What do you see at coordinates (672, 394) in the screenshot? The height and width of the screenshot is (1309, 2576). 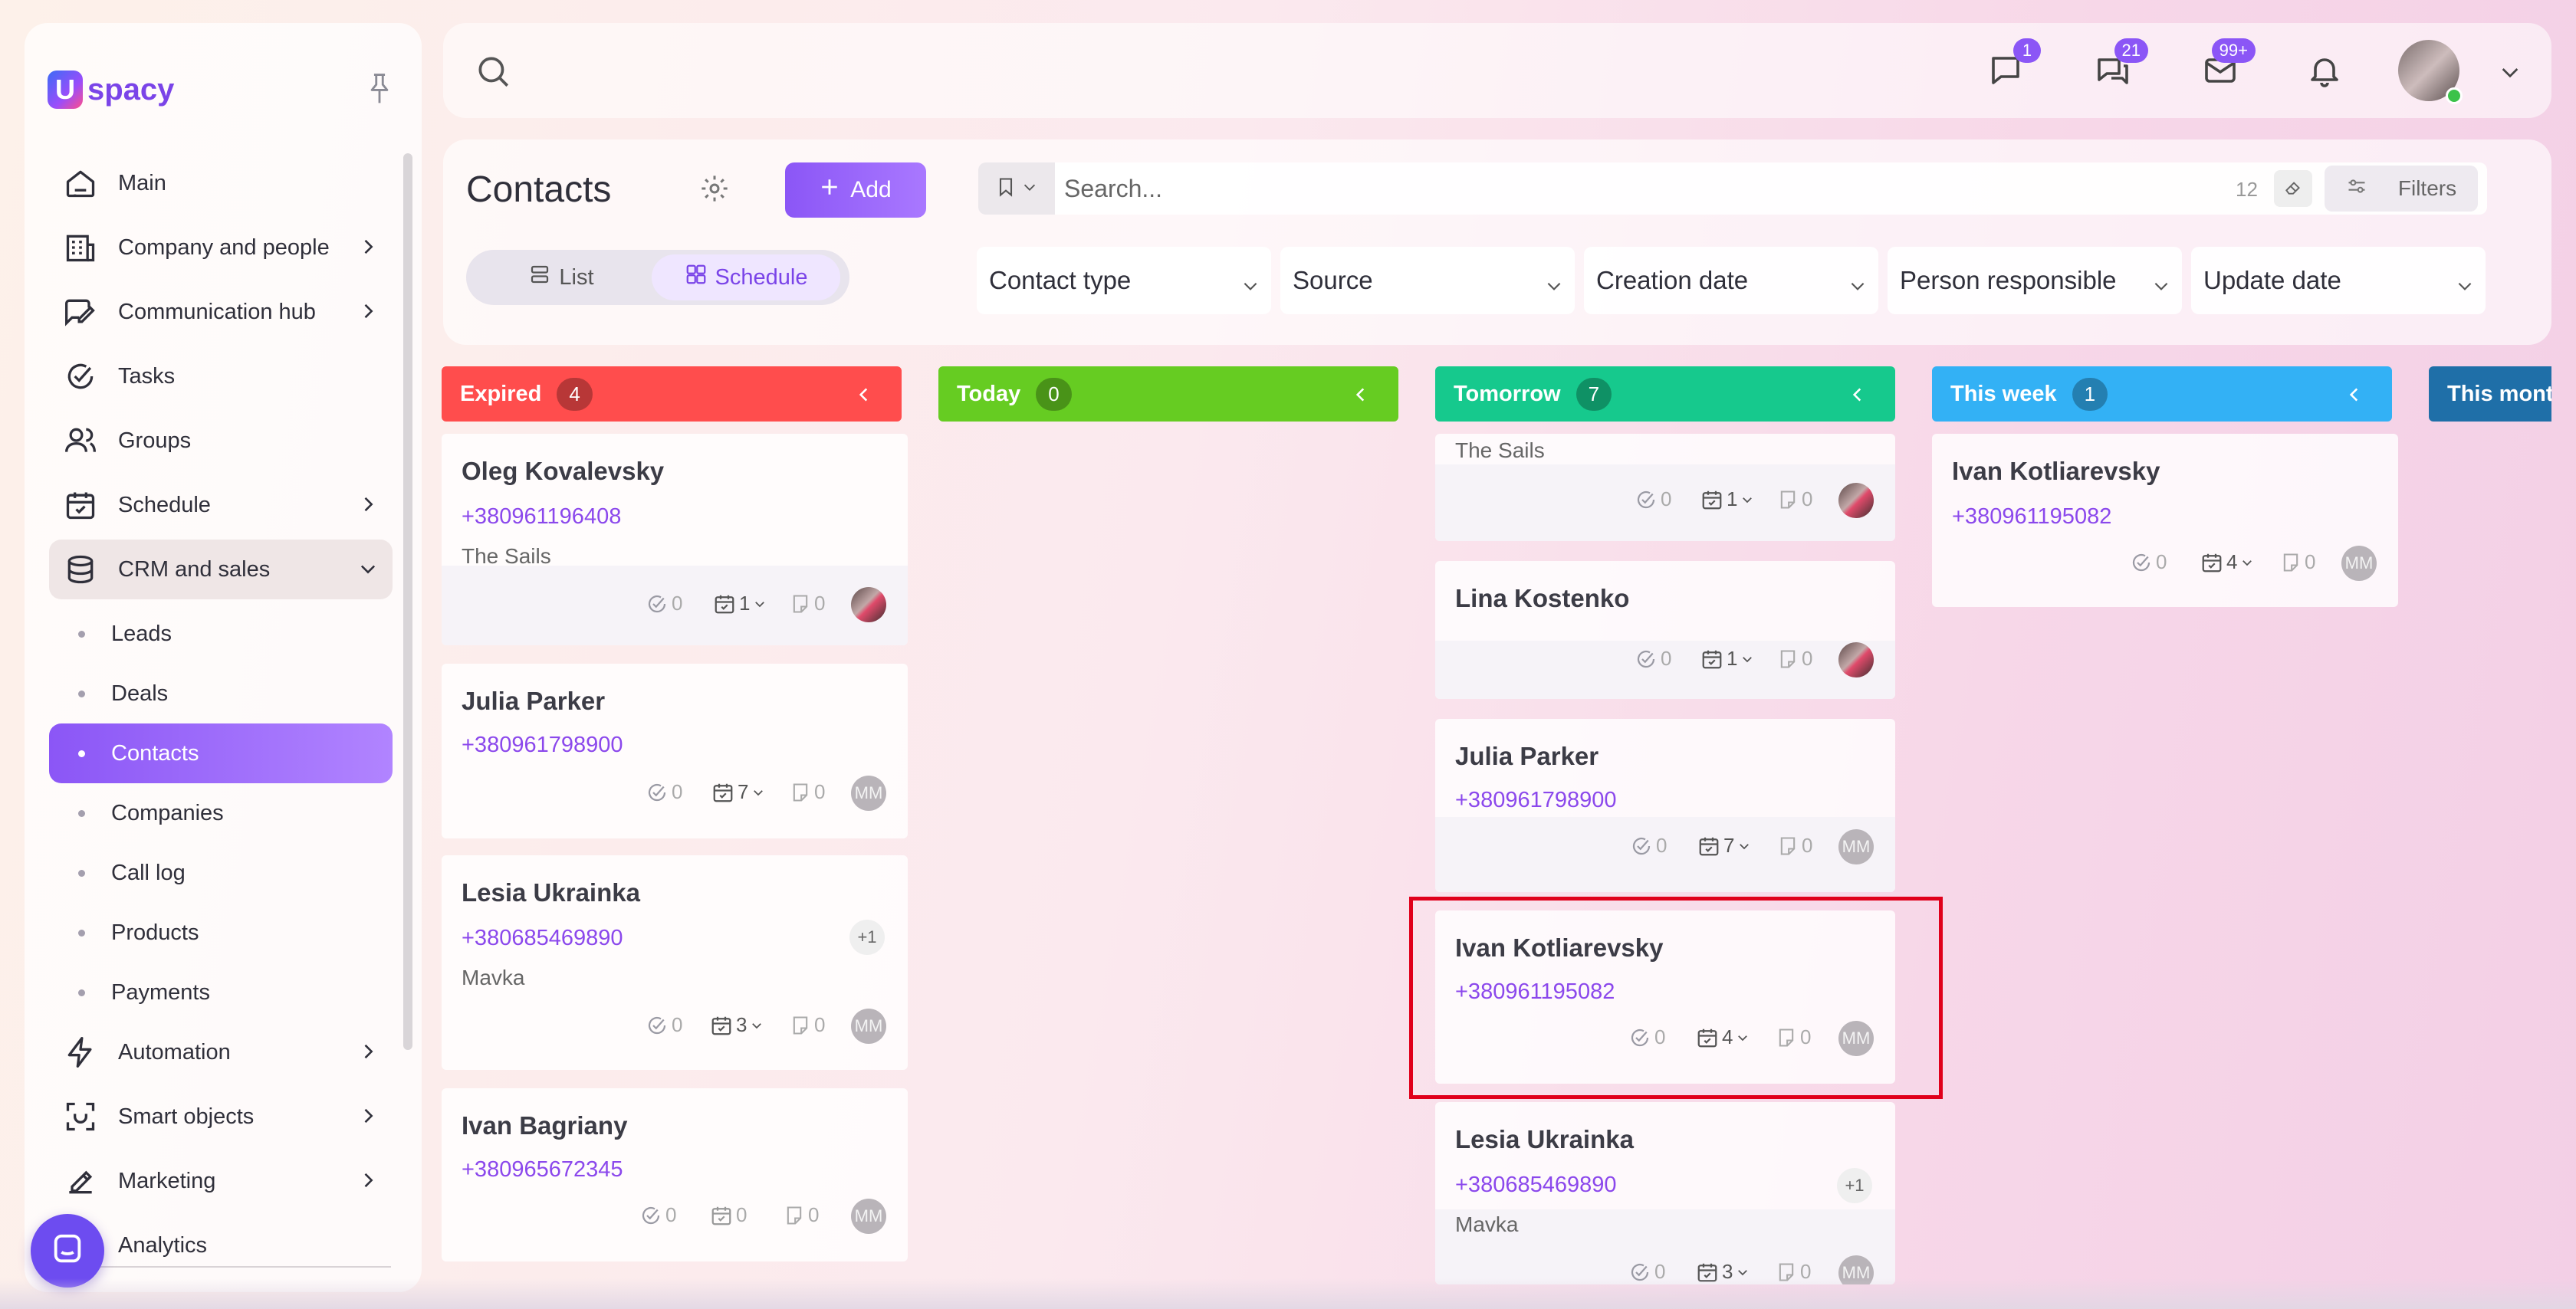 I see `column-header-expired: Expired 4` at bounding box center [672, 394].